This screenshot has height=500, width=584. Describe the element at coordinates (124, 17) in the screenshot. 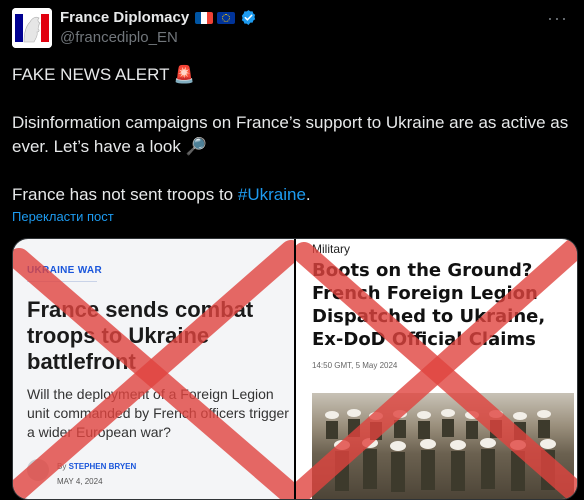

I see `display-name: France Diplomacy` at that location.